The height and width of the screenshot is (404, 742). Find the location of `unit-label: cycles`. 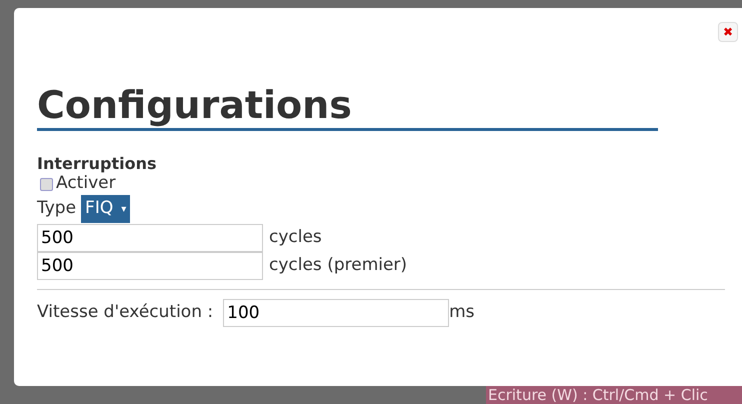

unit-label: cycles is located at coordinates (295, 238).